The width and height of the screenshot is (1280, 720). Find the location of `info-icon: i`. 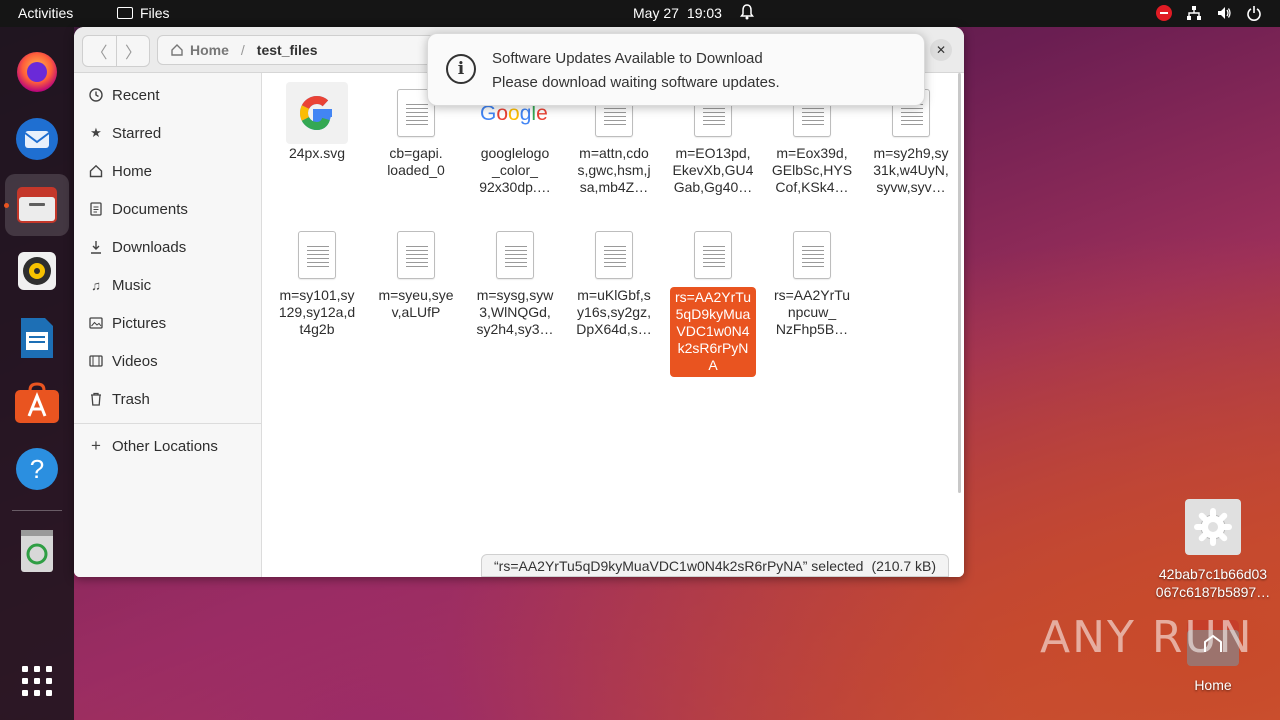

info-icon: i is located at coordinates (461, 69).